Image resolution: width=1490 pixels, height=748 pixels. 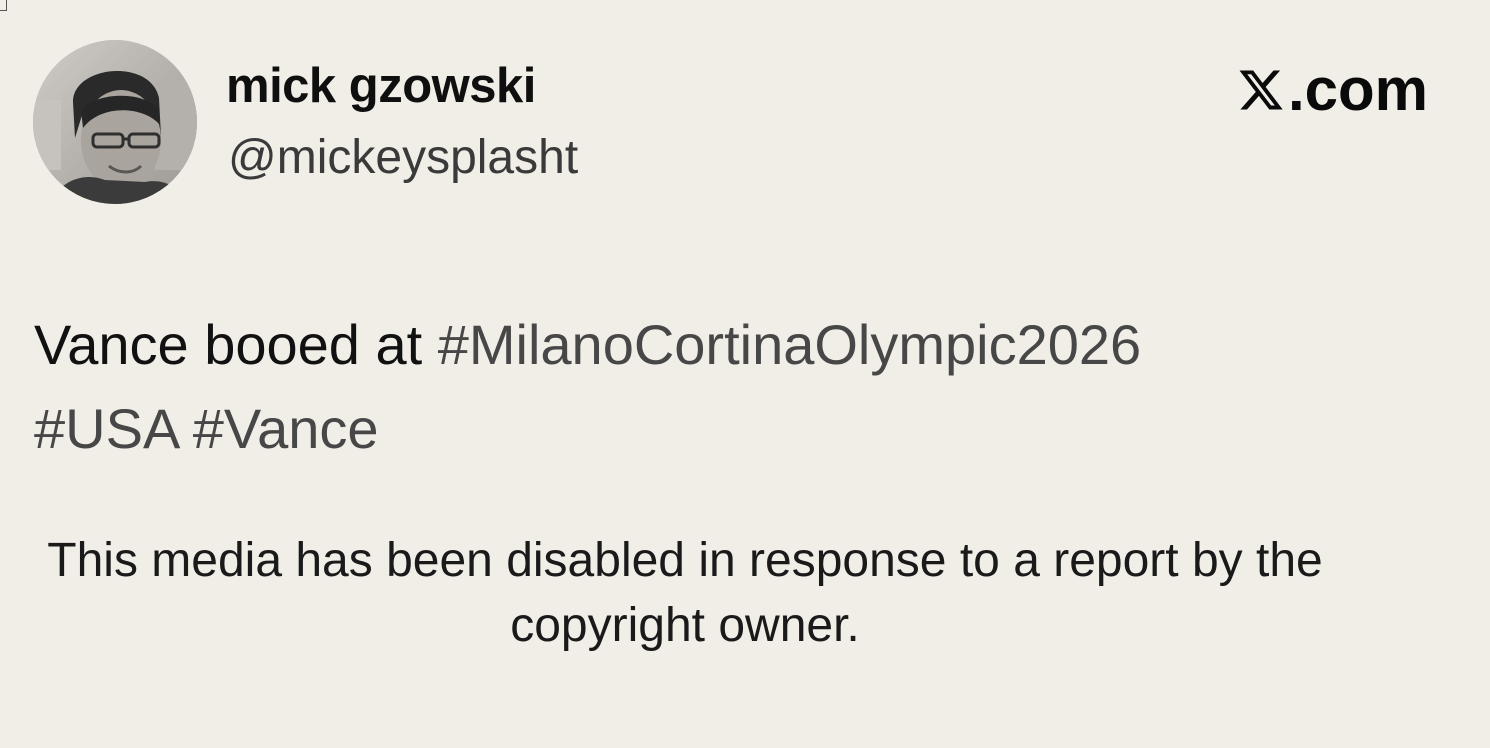 I want to click on x-logo-icon, so click(x=1261, y=90).